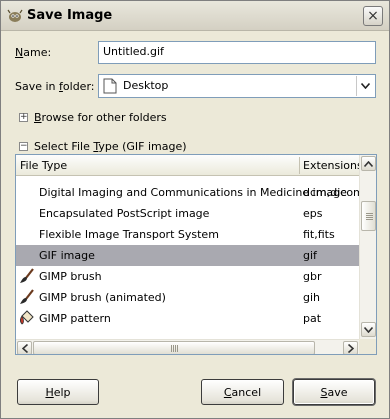 The width and height of the screenshot is (390, 419). What do you see at coordinates (146, 85) in the screenshot?
I see `save-folder-value: Desktop` at bounding box center [146, 85].